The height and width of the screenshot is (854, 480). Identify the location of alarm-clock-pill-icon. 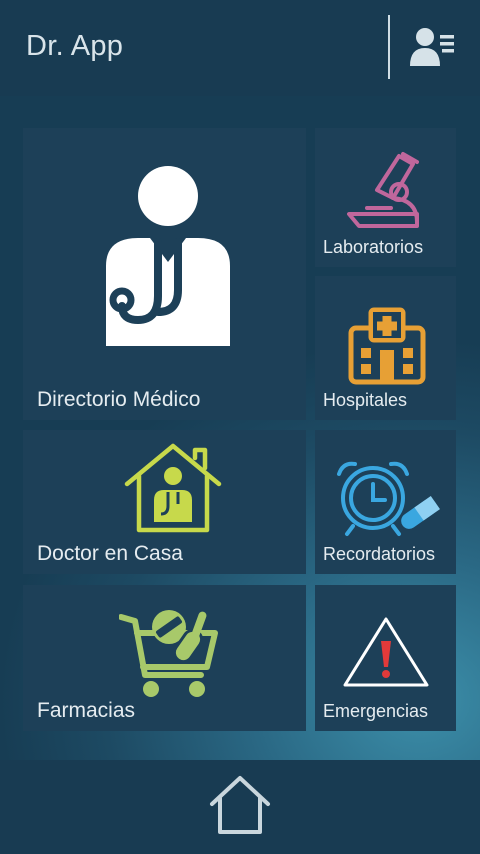
(388, 498).